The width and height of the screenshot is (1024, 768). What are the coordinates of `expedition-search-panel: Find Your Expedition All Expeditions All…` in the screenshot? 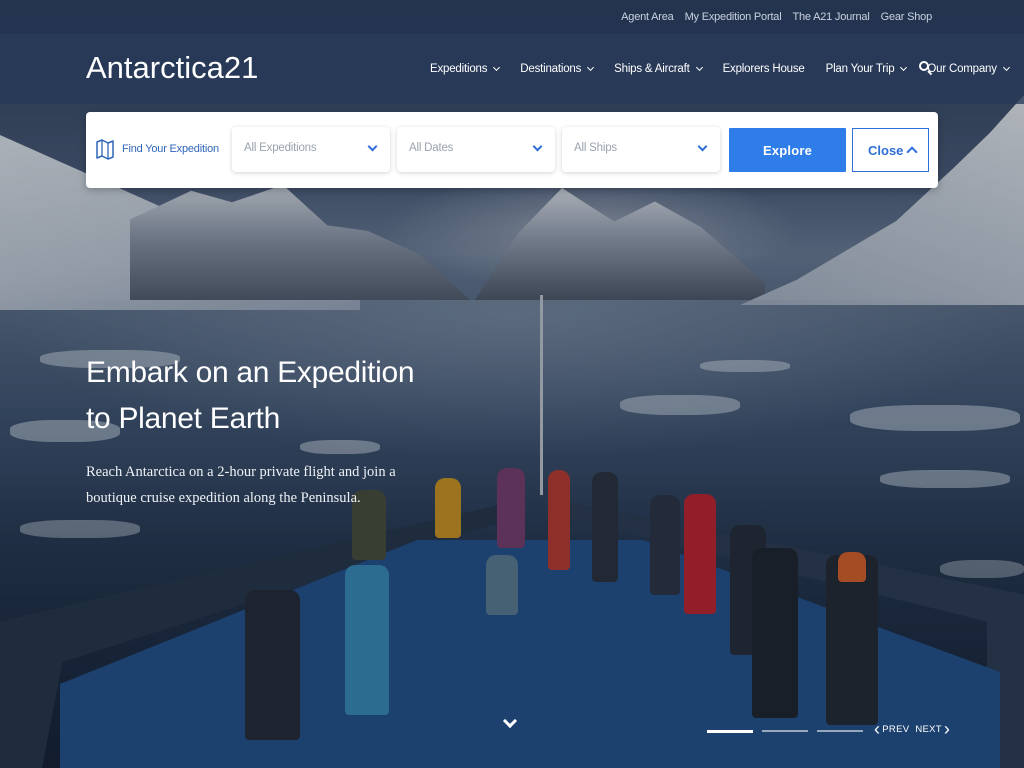 It's located at (512, 150).